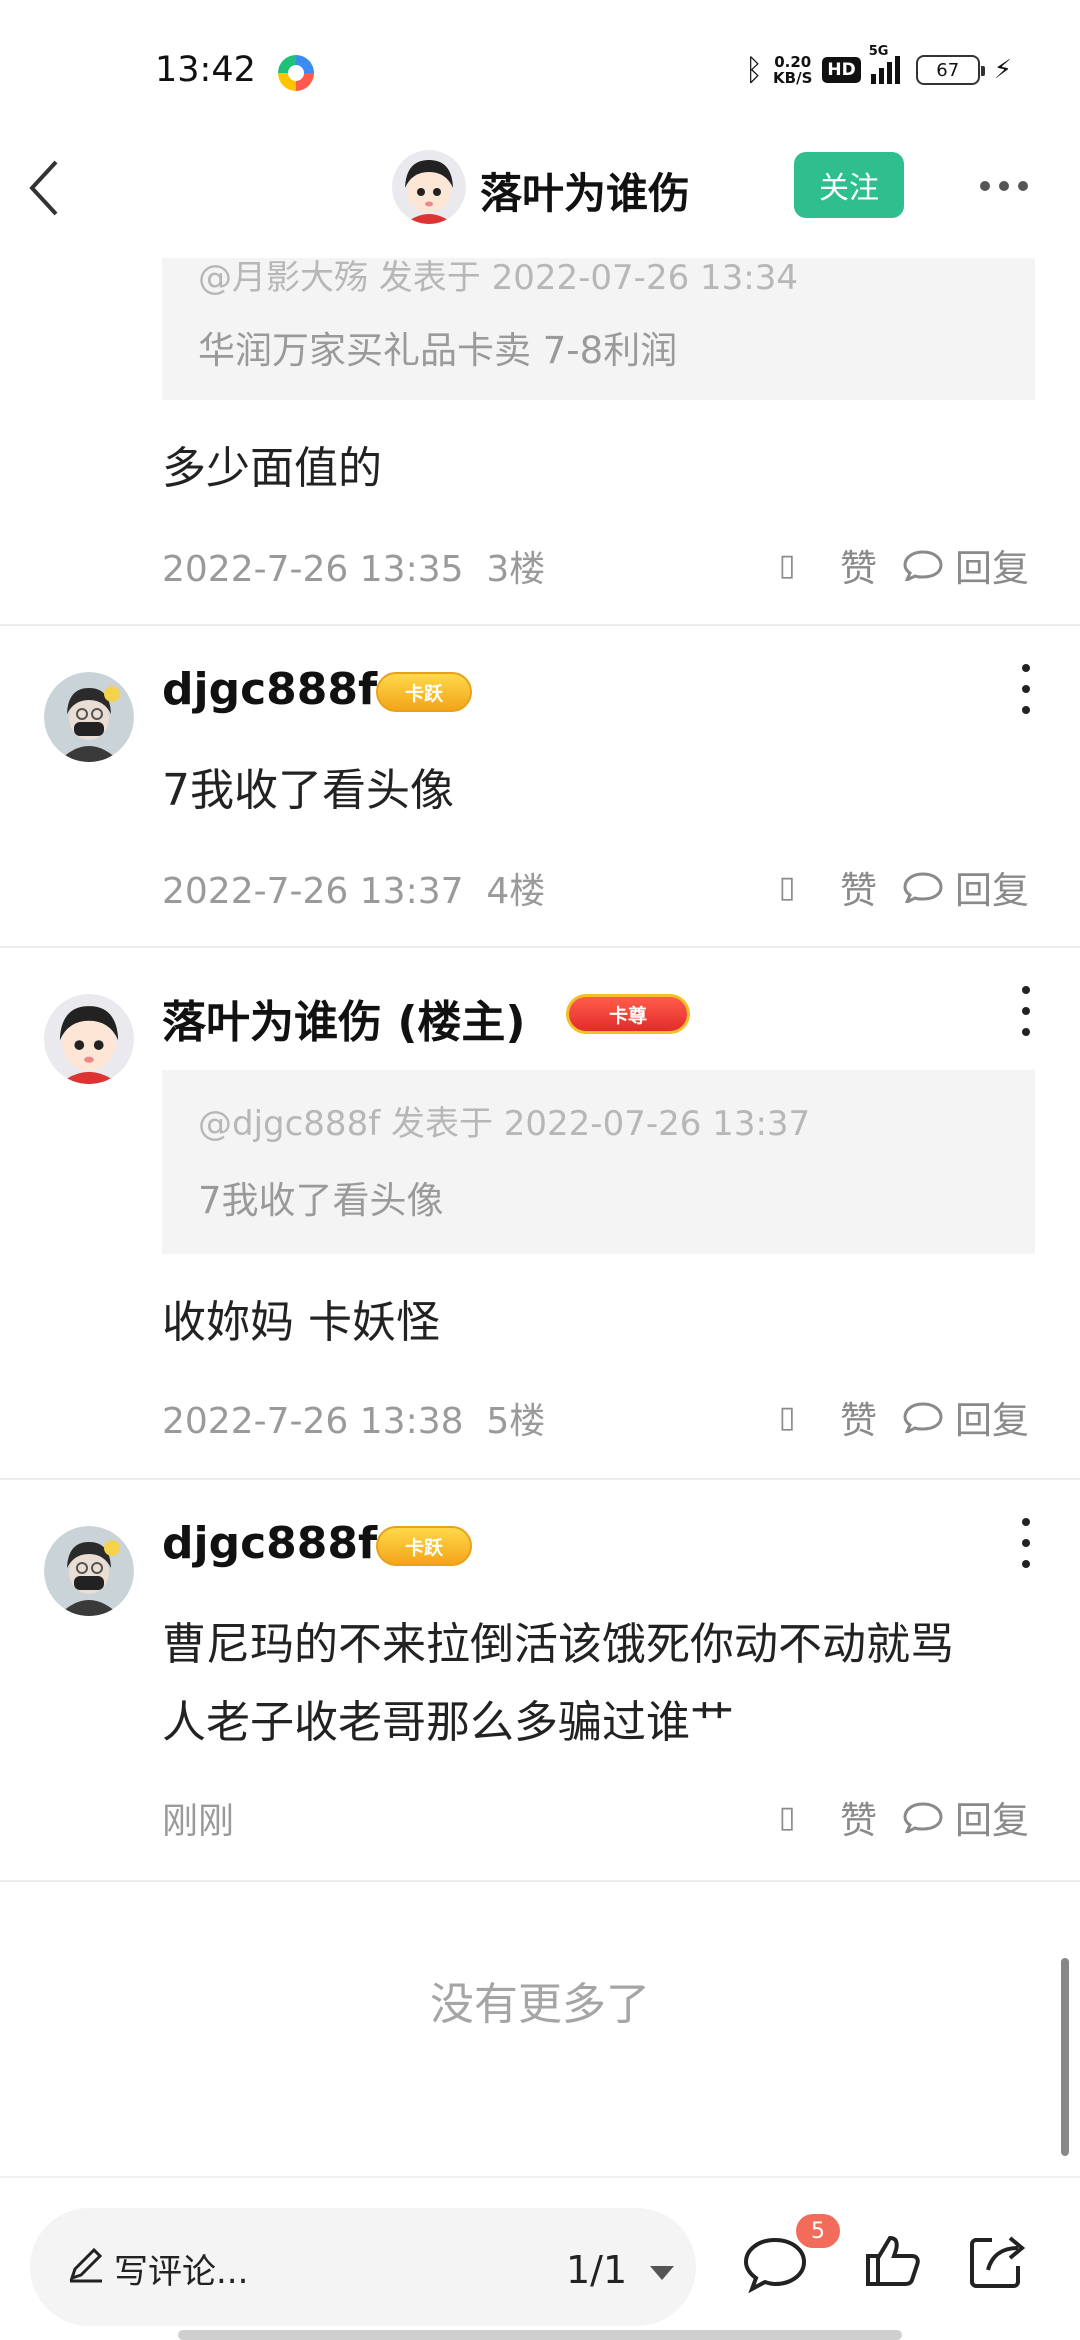 This screenshot has width=1080, height=2340. Describe the element at coordinates (818, 2231) in the screenshot. I see `comment-count-badge: 5` at that location.